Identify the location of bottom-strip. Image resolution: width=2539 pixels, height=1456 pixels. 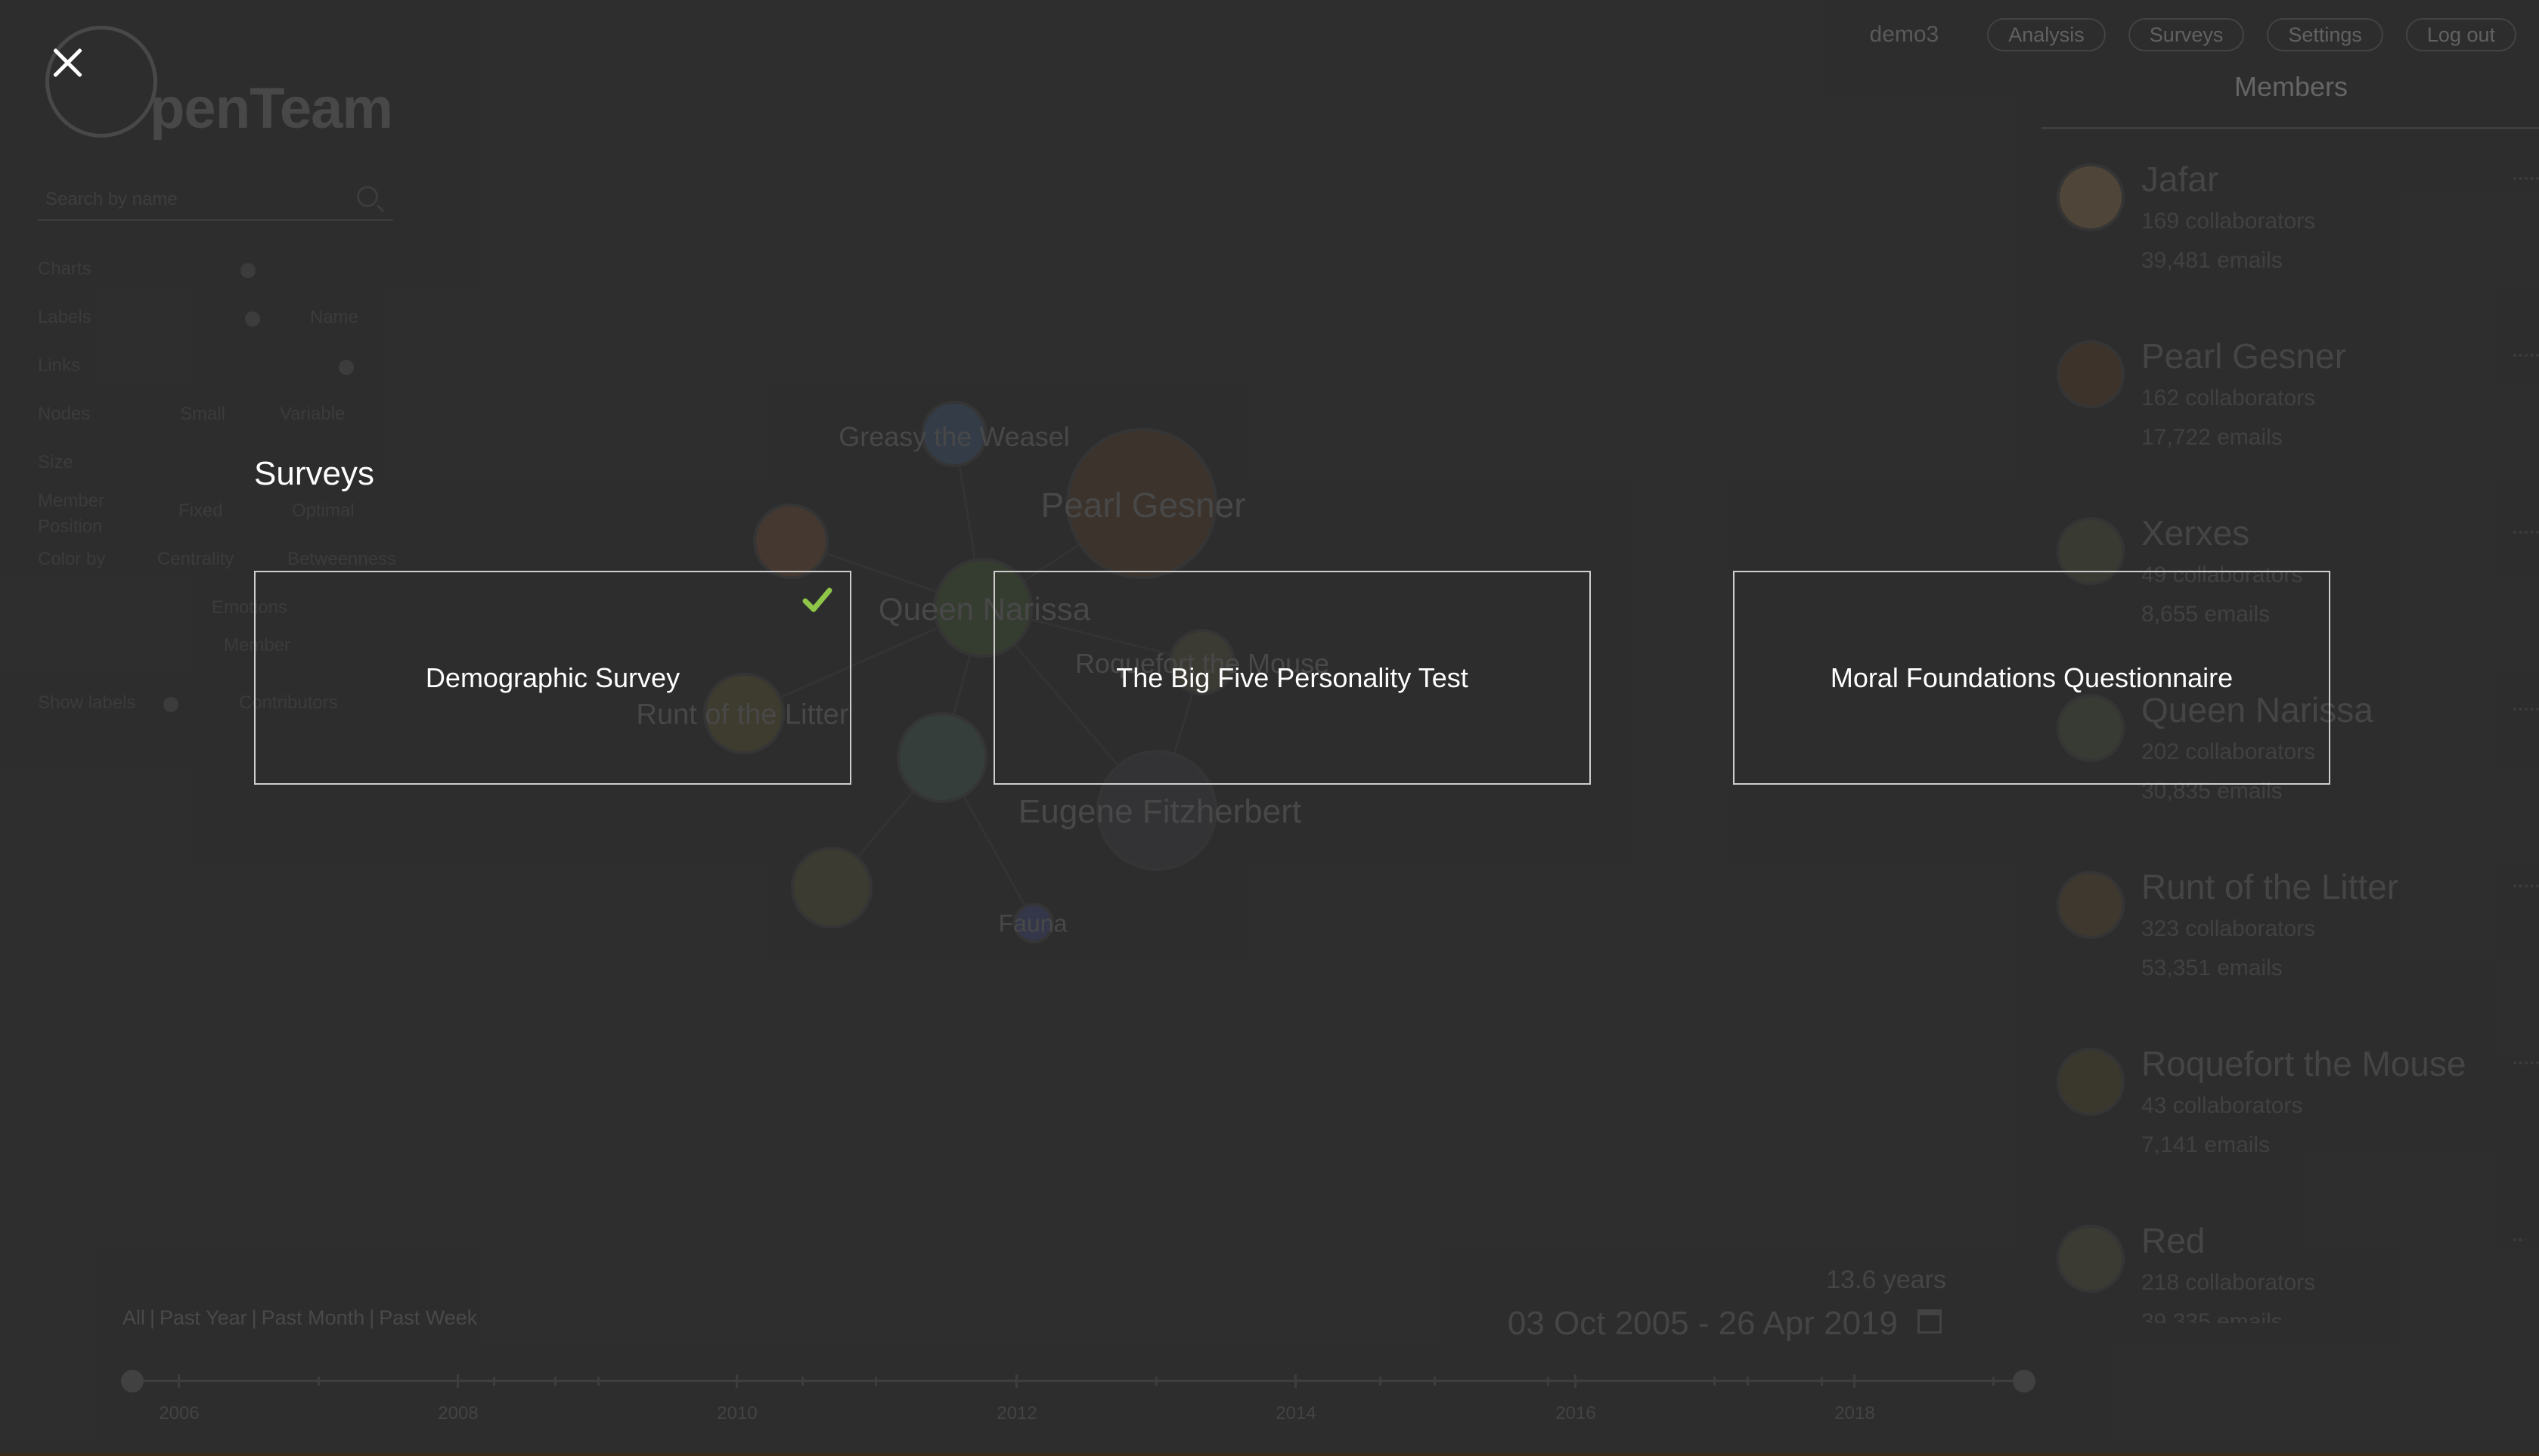
(1269, 1454).